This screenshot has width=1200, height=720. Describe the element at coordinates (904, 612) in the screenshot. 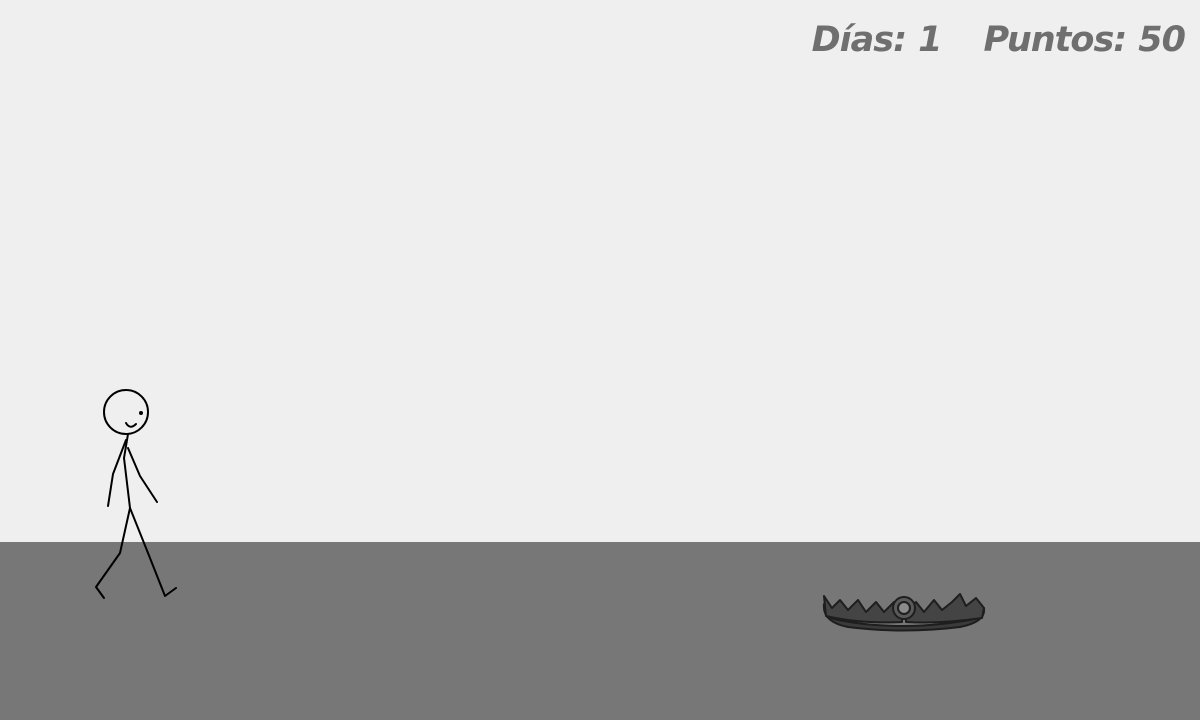

I see `bear-trap-icon` at that location.